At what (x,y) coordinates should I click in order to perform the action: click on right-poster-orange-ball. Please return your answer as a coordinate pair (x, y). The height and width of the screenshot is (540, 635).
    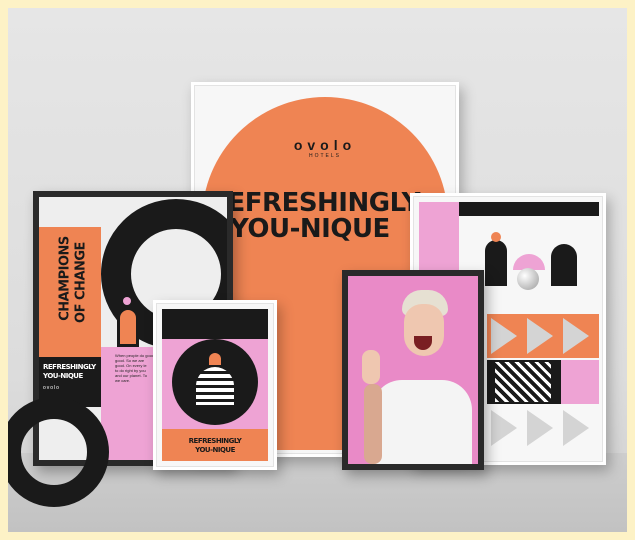
    Looking at the image, I should click on (496, 237).